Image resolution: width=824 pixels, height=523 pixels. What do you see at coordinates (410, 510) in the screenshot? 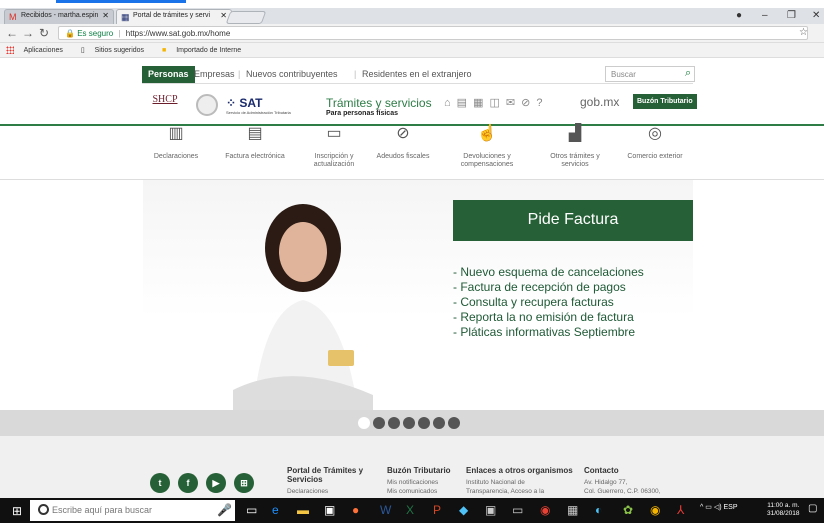
I see `excel-icon: X` at bounding box center [410, 510].